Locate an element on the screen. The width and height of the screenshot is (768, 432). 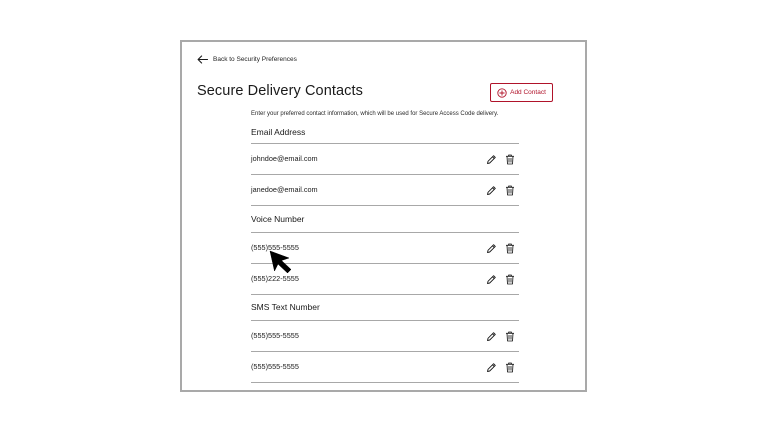
sms-item-2-actions is located at coordinates (500, 367).